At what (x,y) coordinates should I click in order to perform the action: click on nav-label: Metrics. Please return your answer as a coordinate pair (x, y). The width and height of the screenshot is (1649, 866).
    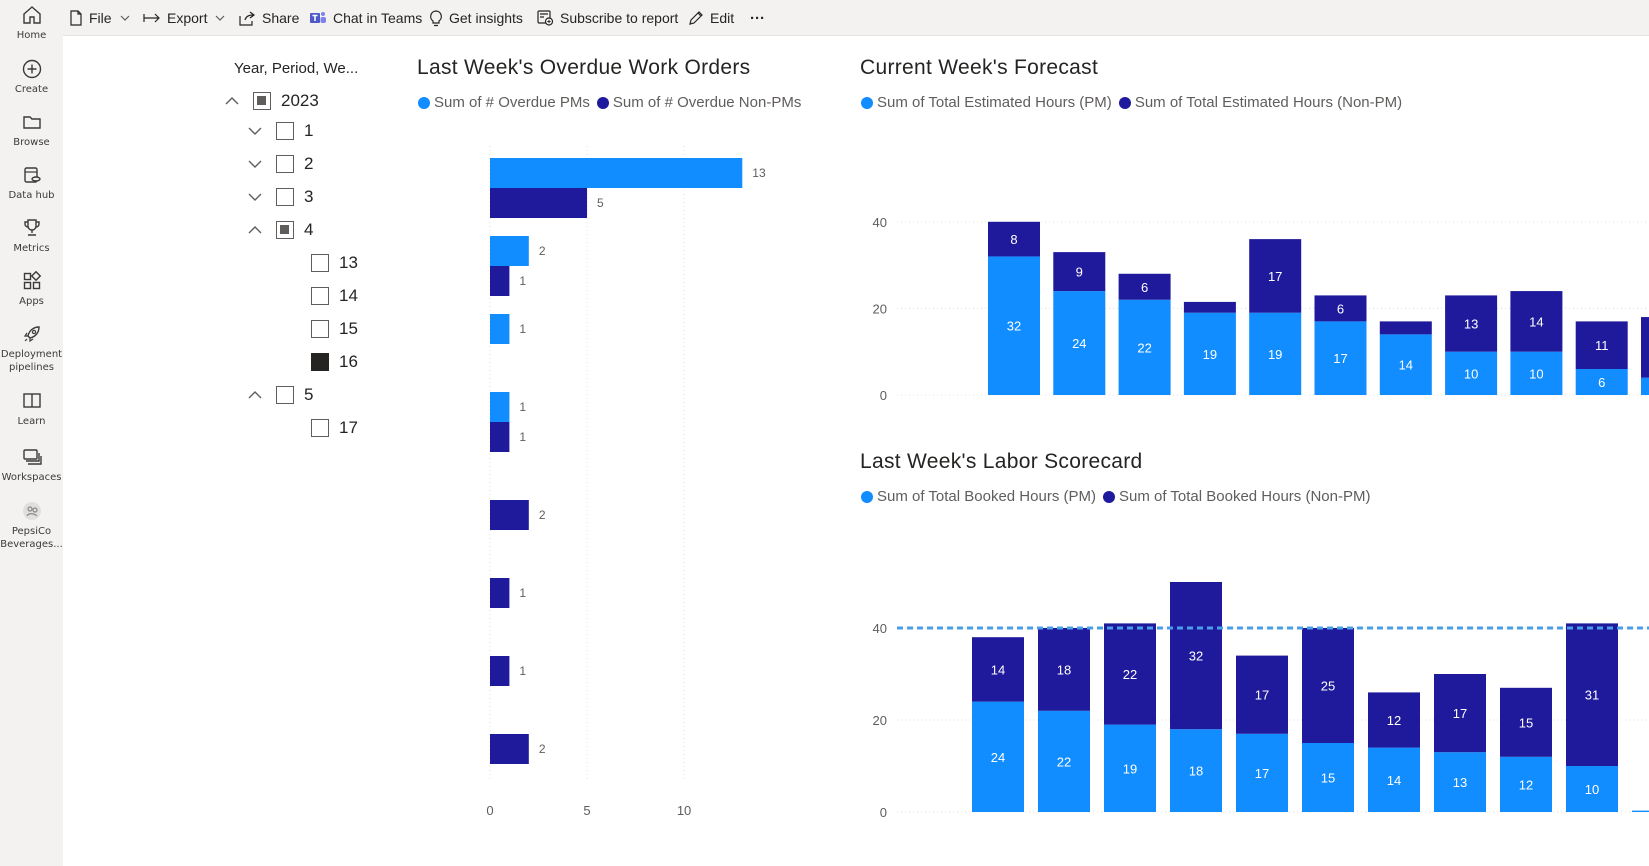
    Looking at the image, I should click on (31, 248).